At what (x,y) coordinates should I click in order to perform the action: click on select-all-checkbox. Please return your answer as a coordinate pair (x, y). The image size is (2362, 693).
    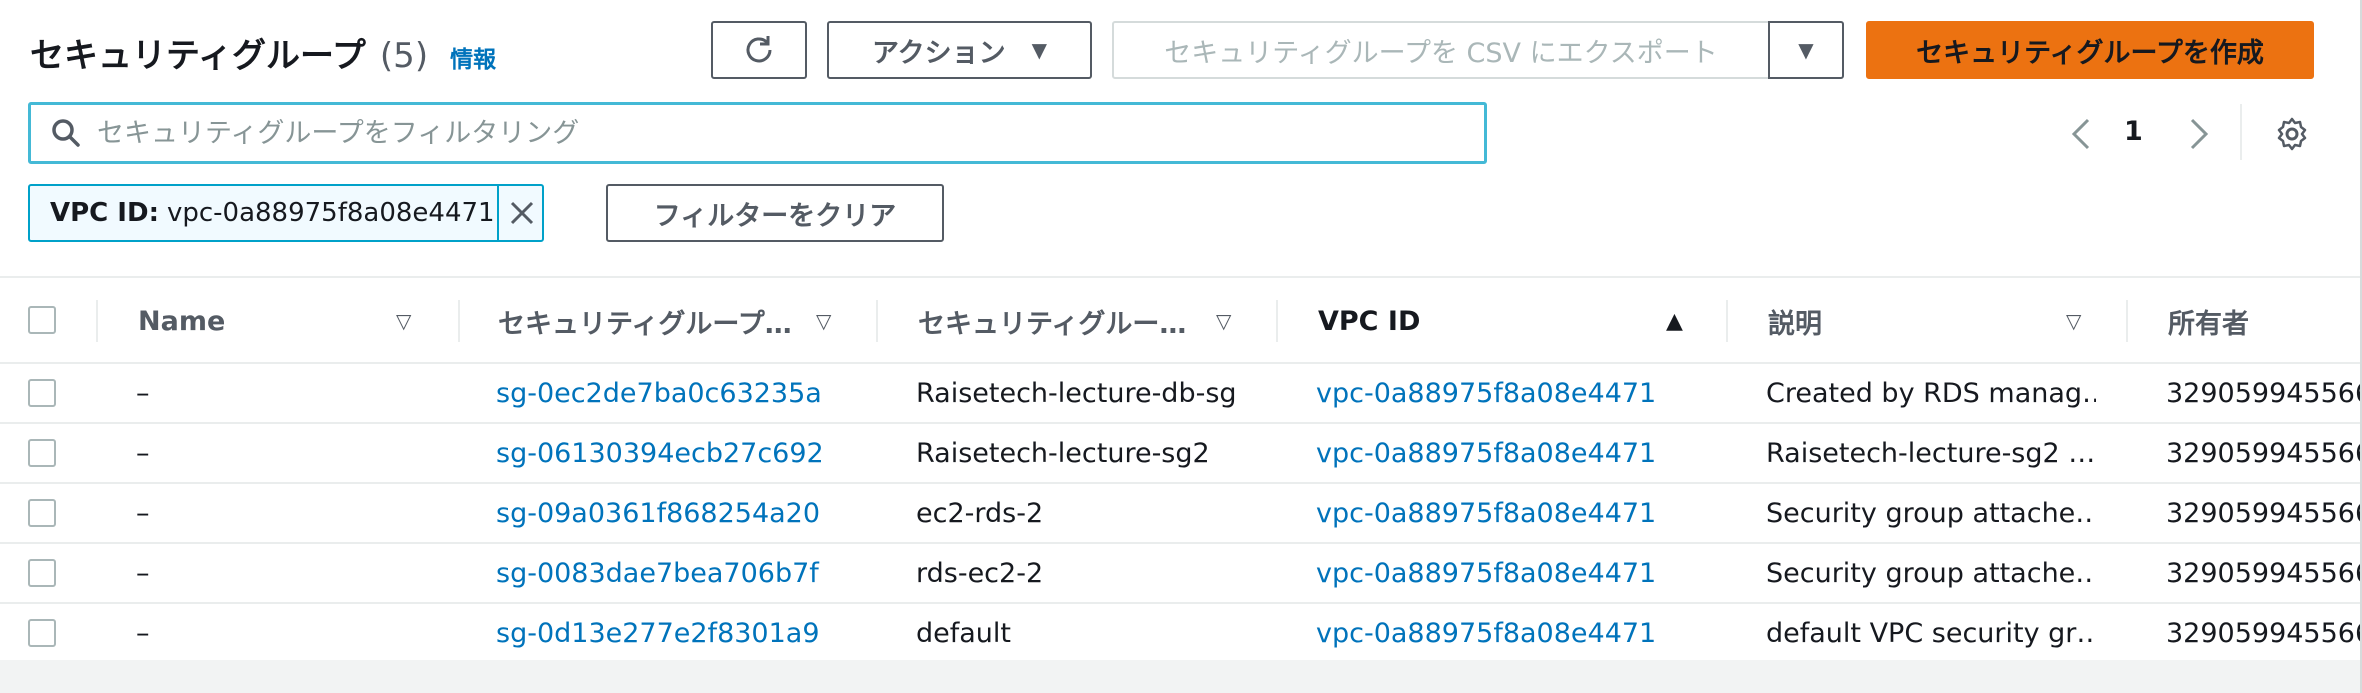
    Looking at the image, I should click on (42, 320).